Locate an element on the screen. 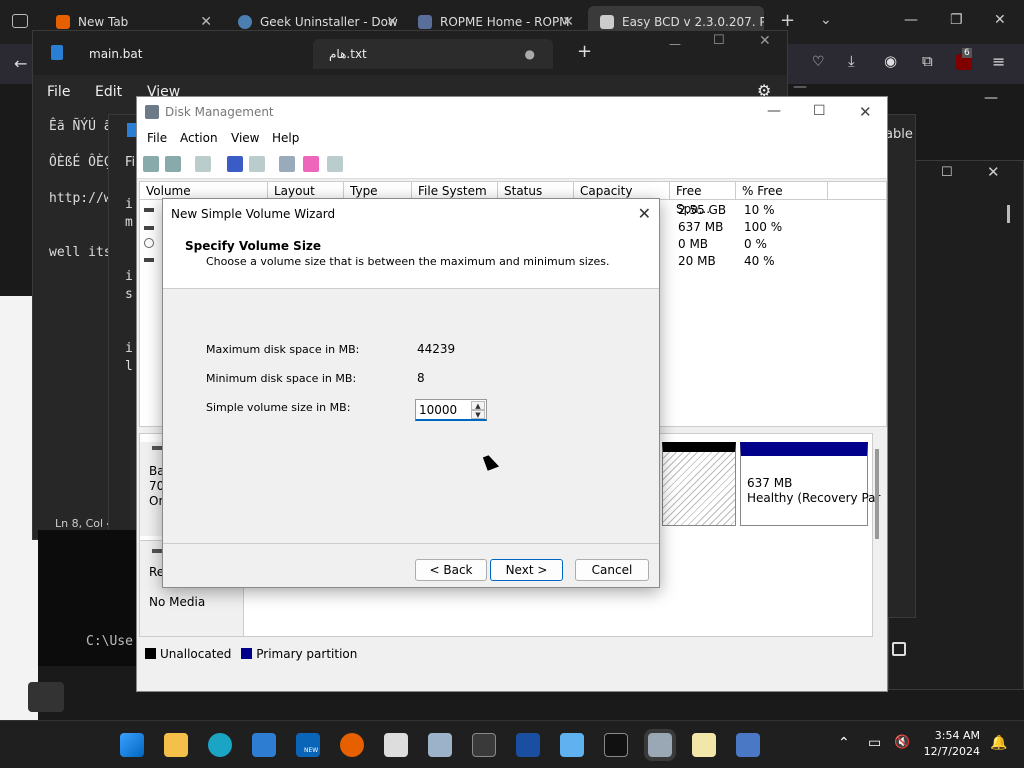 The image size is (1024, 768). clock-time: 3:54 AM is located at coordinates (950, 735).